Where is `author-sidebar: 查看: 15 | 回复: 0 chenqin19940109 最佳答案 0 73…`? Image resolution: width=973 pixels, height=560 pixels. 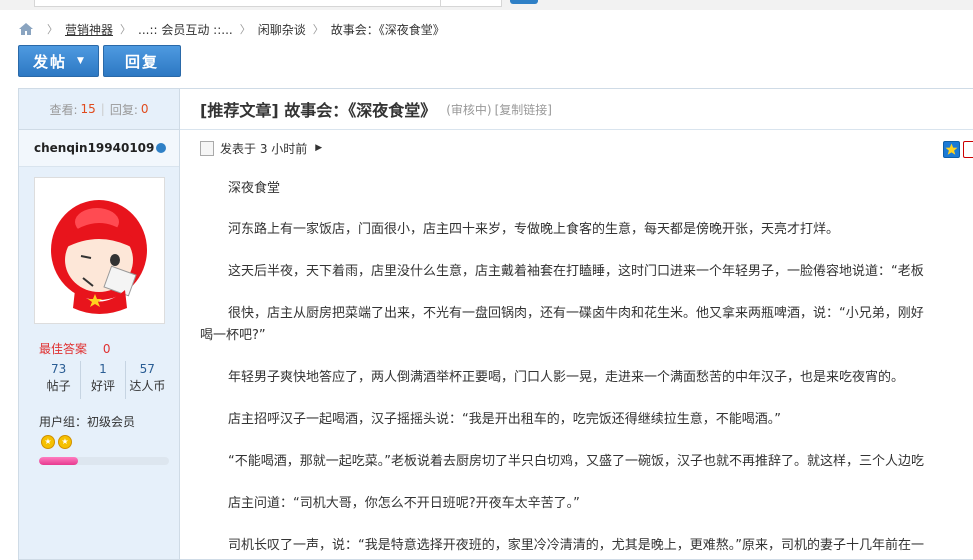 author-sidebar: 查看: 15 | 回复: 0 chenqin19940109 最佳答案 0 73… is located at coordinates (99, 324).